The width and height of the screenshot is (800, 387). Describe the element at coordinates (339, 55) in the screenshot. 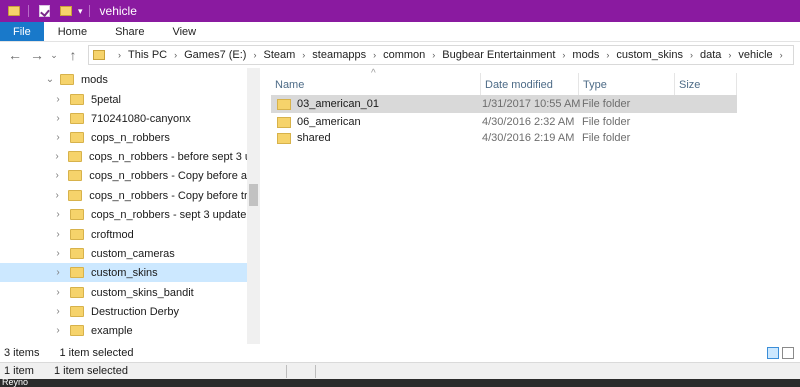

I see `breadcrumb-steamapps: steamapps` at that location.